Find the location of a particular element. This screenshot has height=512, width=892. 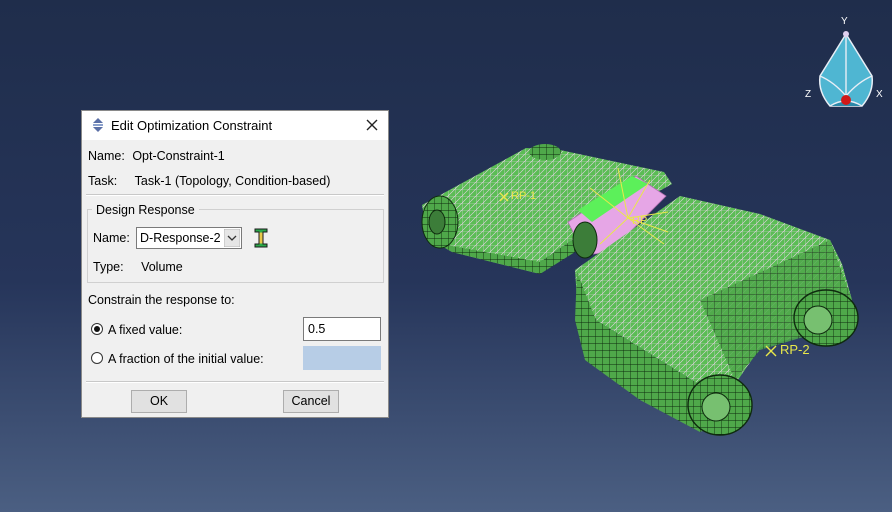

type-row: Type: Volume is located at coordinates (138, 267).